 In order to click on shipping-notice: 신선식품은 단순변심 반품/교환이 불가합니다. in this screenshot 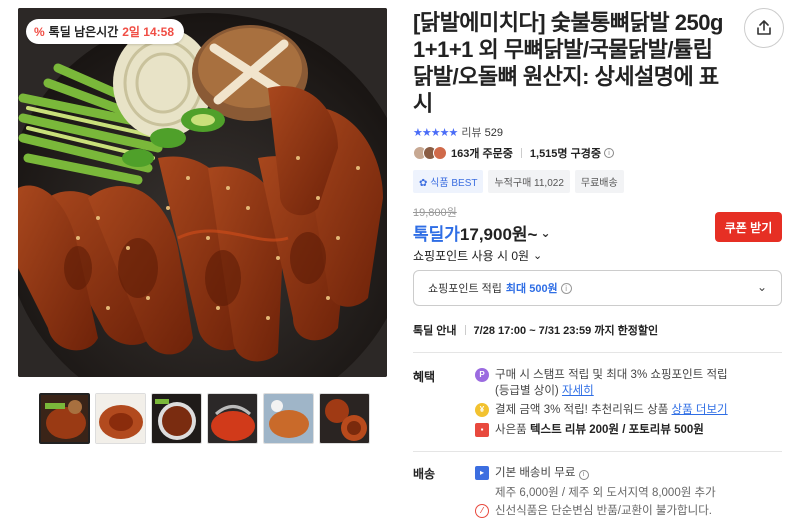, I will do `click(603, 511)`.